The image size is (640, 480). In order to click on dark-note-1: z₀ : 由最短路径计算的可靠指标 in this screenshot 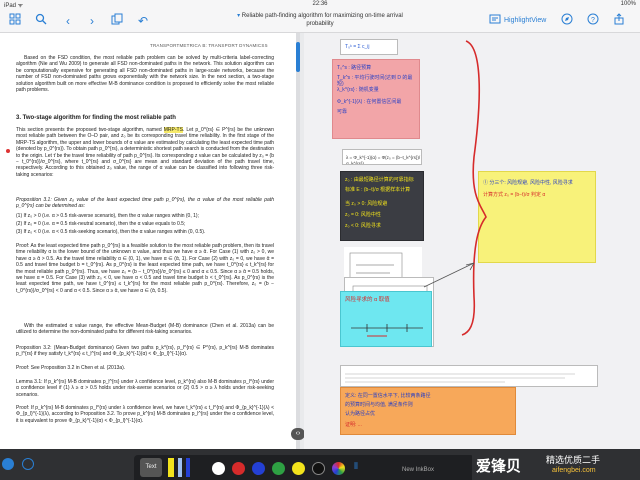, I will do `click(379, 180)`.